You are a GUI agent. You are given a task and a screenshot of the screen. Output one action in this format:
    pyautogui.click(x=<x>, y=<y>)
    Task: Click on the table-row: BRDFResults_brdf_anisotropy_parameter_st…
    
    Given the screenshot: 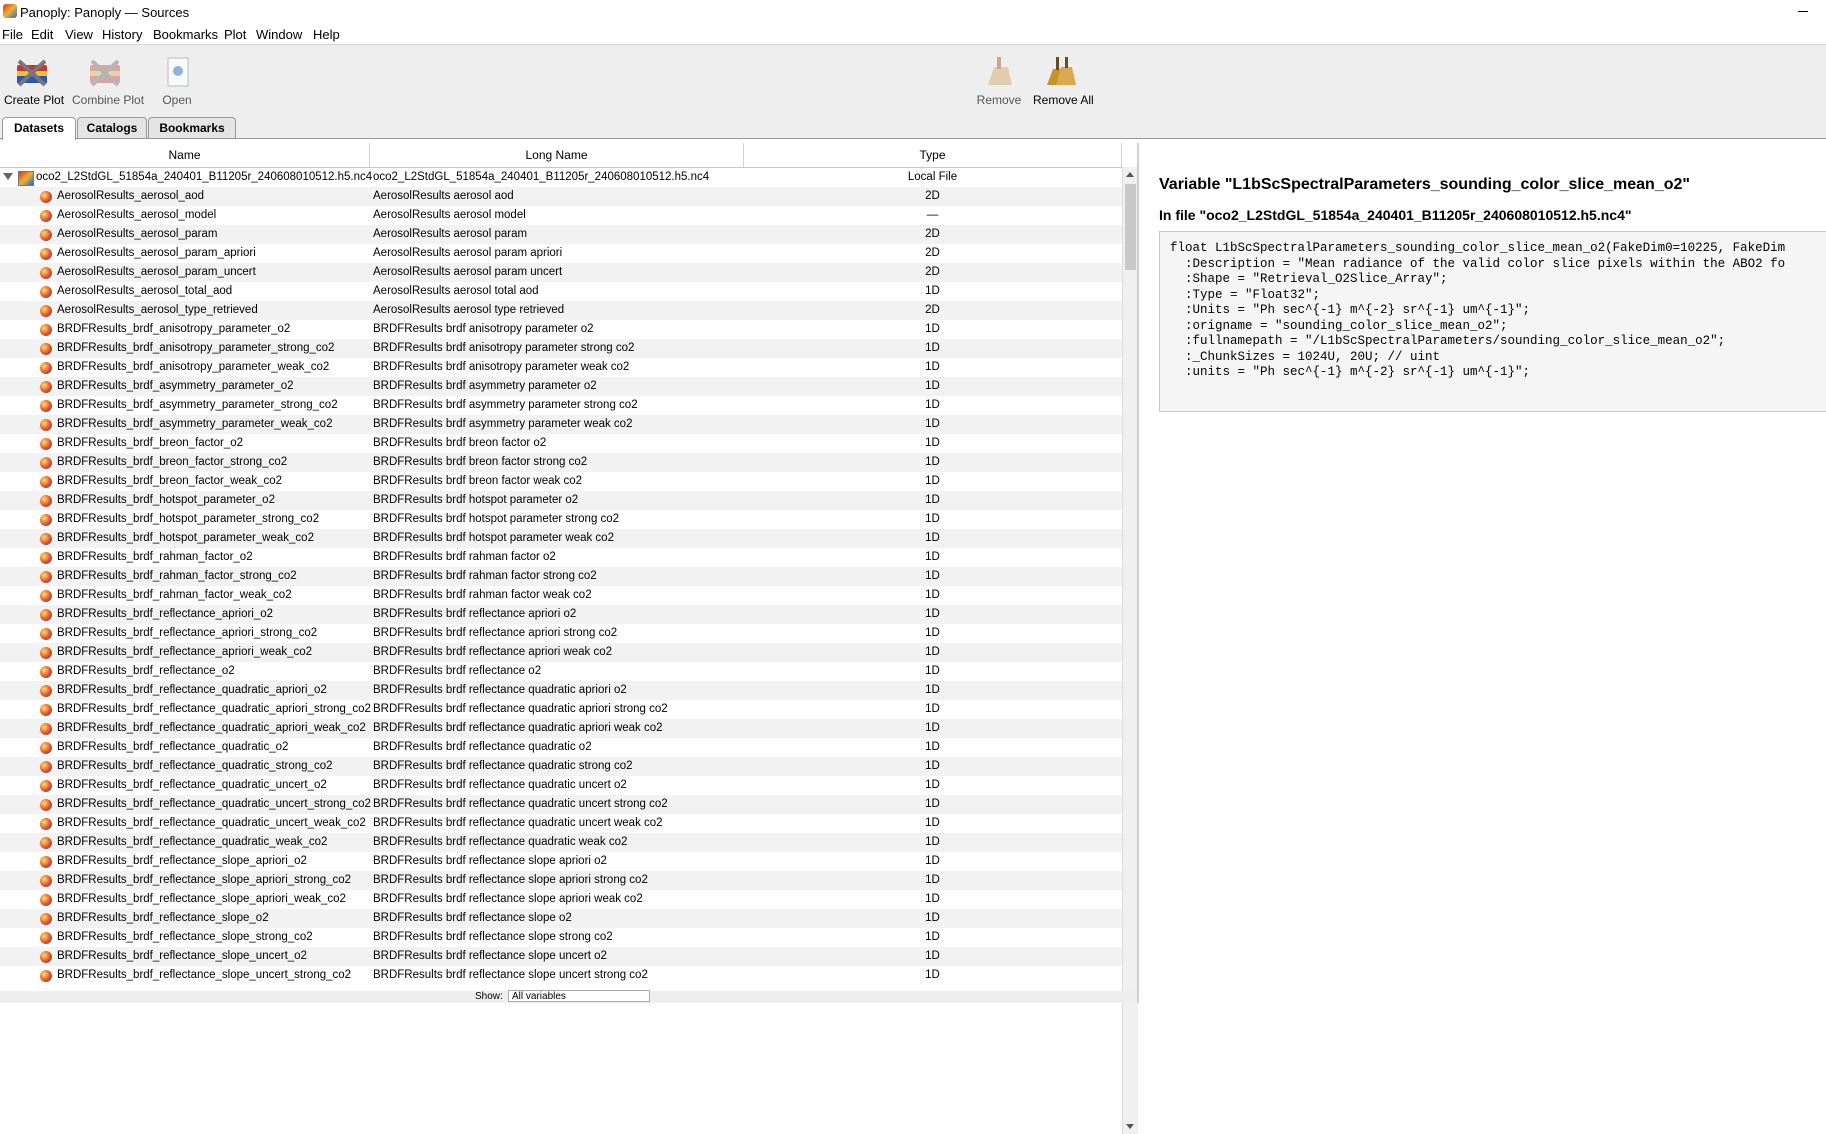 What is the action you would take?
    pyautogui.click(x=561, y=348)
    